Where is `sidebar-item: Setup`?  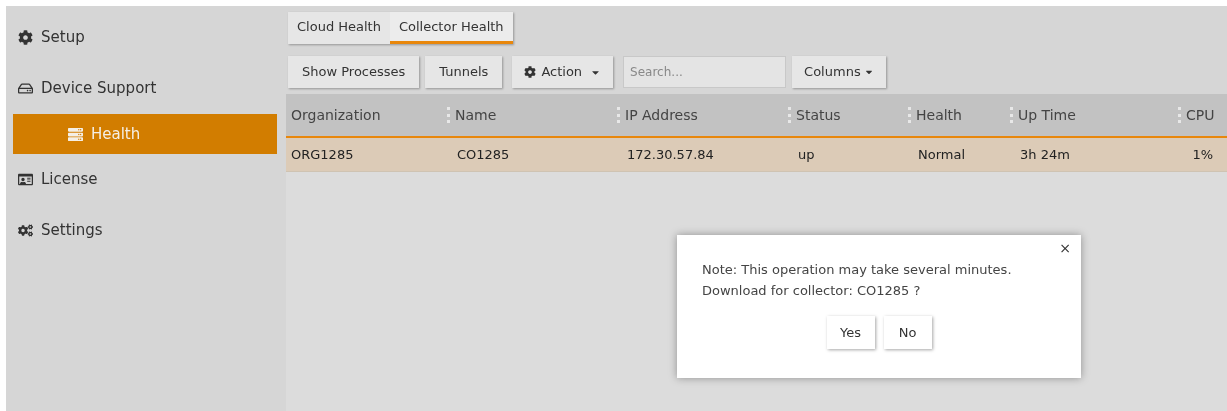 sidebar-item: Setup is located at coordinates (146, 37).